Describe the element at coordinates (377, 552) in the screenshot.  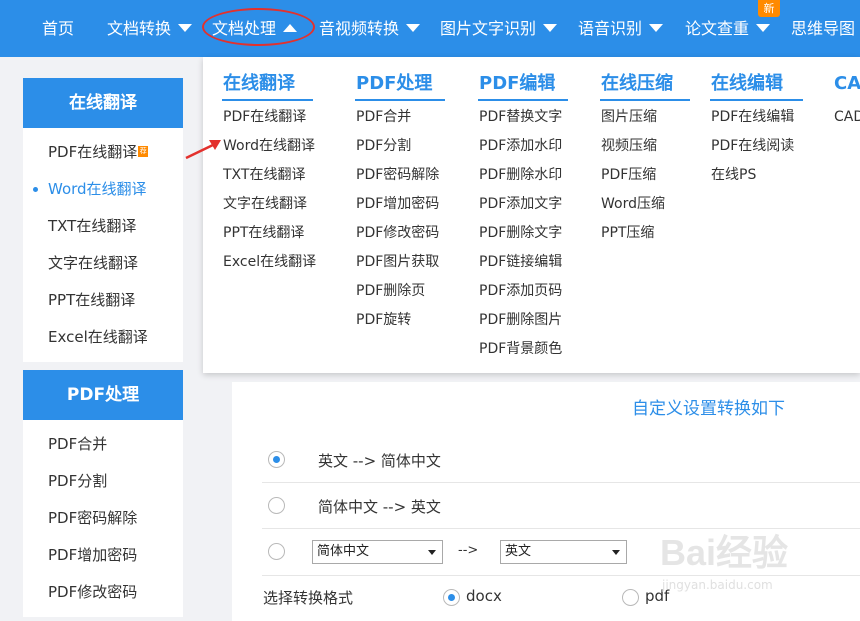
I see `source-language-select: 简体中文` at that location.